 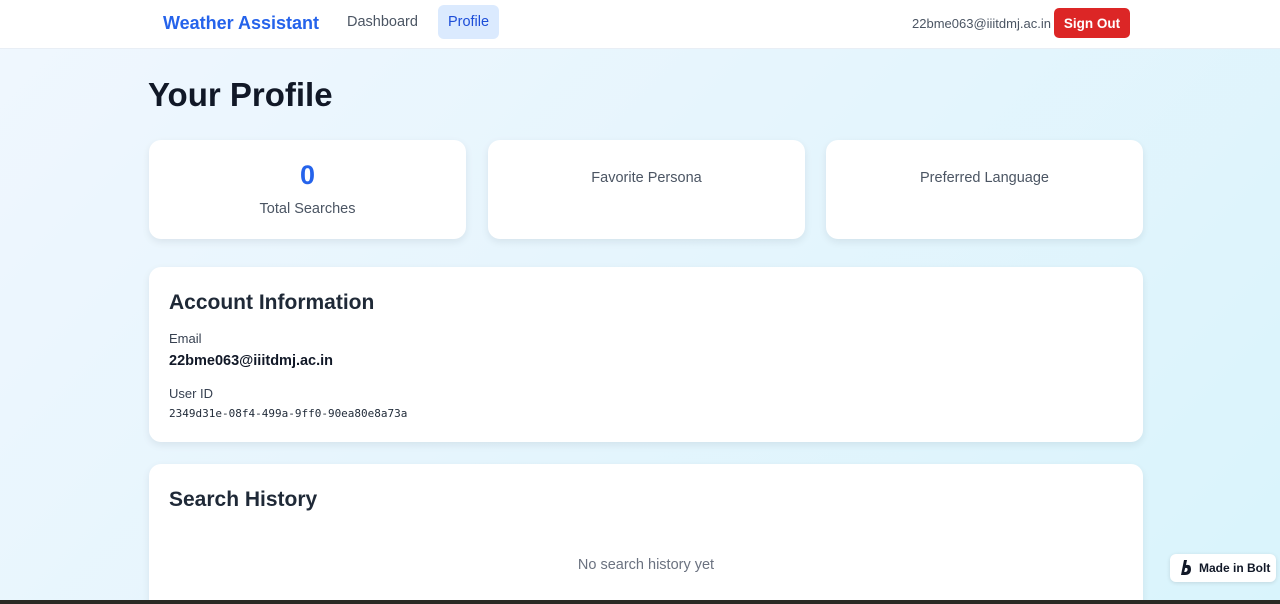 What do you see at coordinates (272, 302) in the screenshot?
I see `account-information-title: Account Information` at bounding box center [272, 302].